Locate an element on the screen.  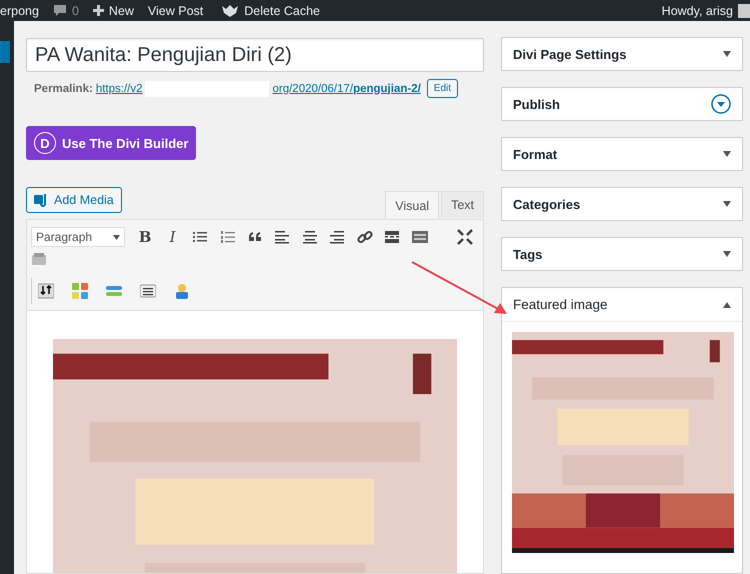
panel-header: Categories is located at coordinates (622, 204).